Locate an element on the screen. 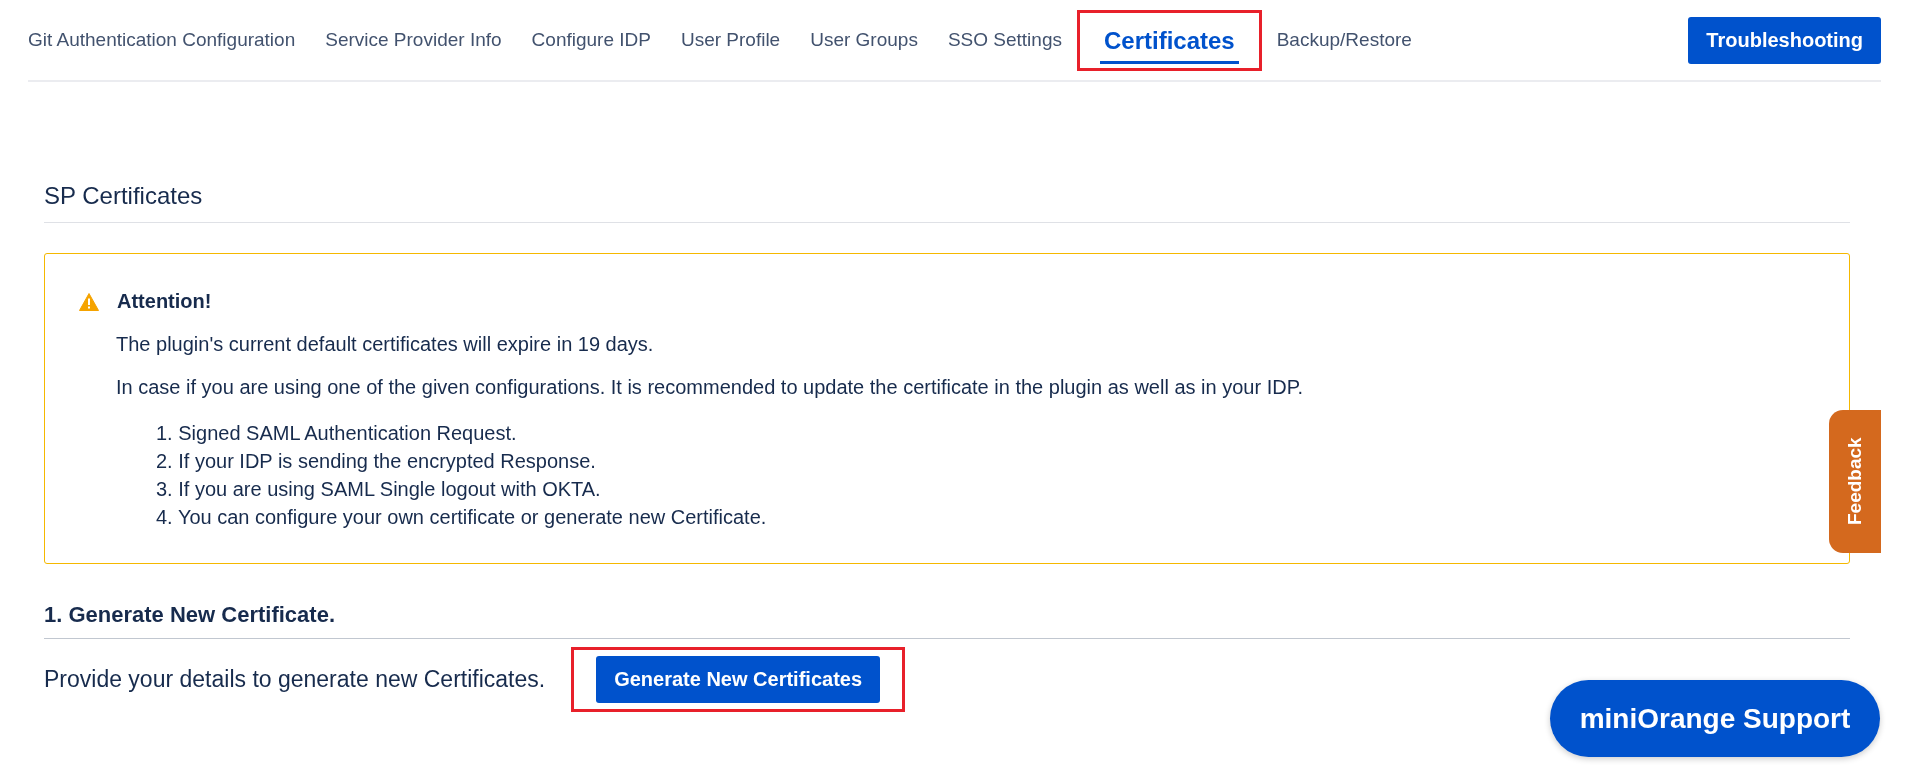 This screenshot has width=1919, height=776. nav-tab: Service Provider Info is located at coordinates (413, 40).